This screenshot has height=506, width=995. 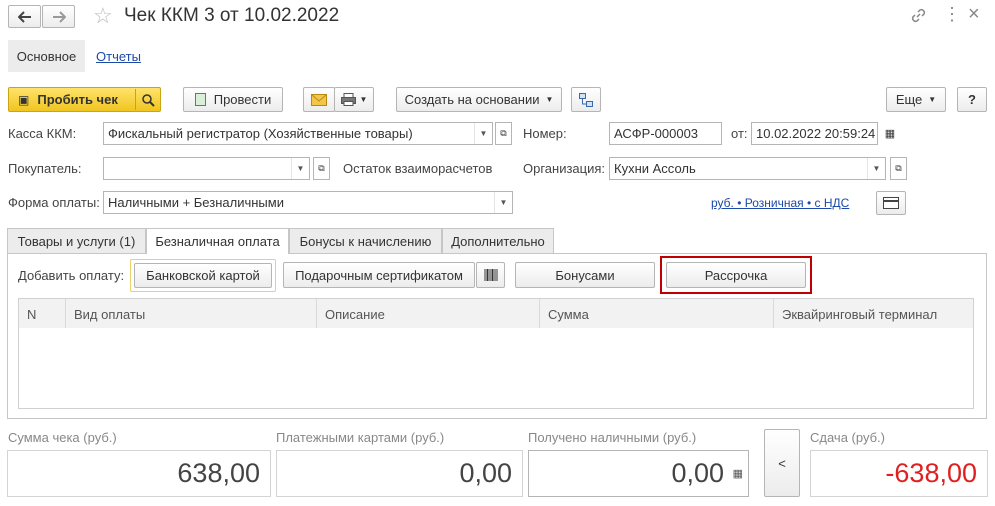 What do you see at coordinates (360, 437) in the screenshot?
I see `card-sum-label: Платежными картами (руб.)` at bounding box center [360, 437].